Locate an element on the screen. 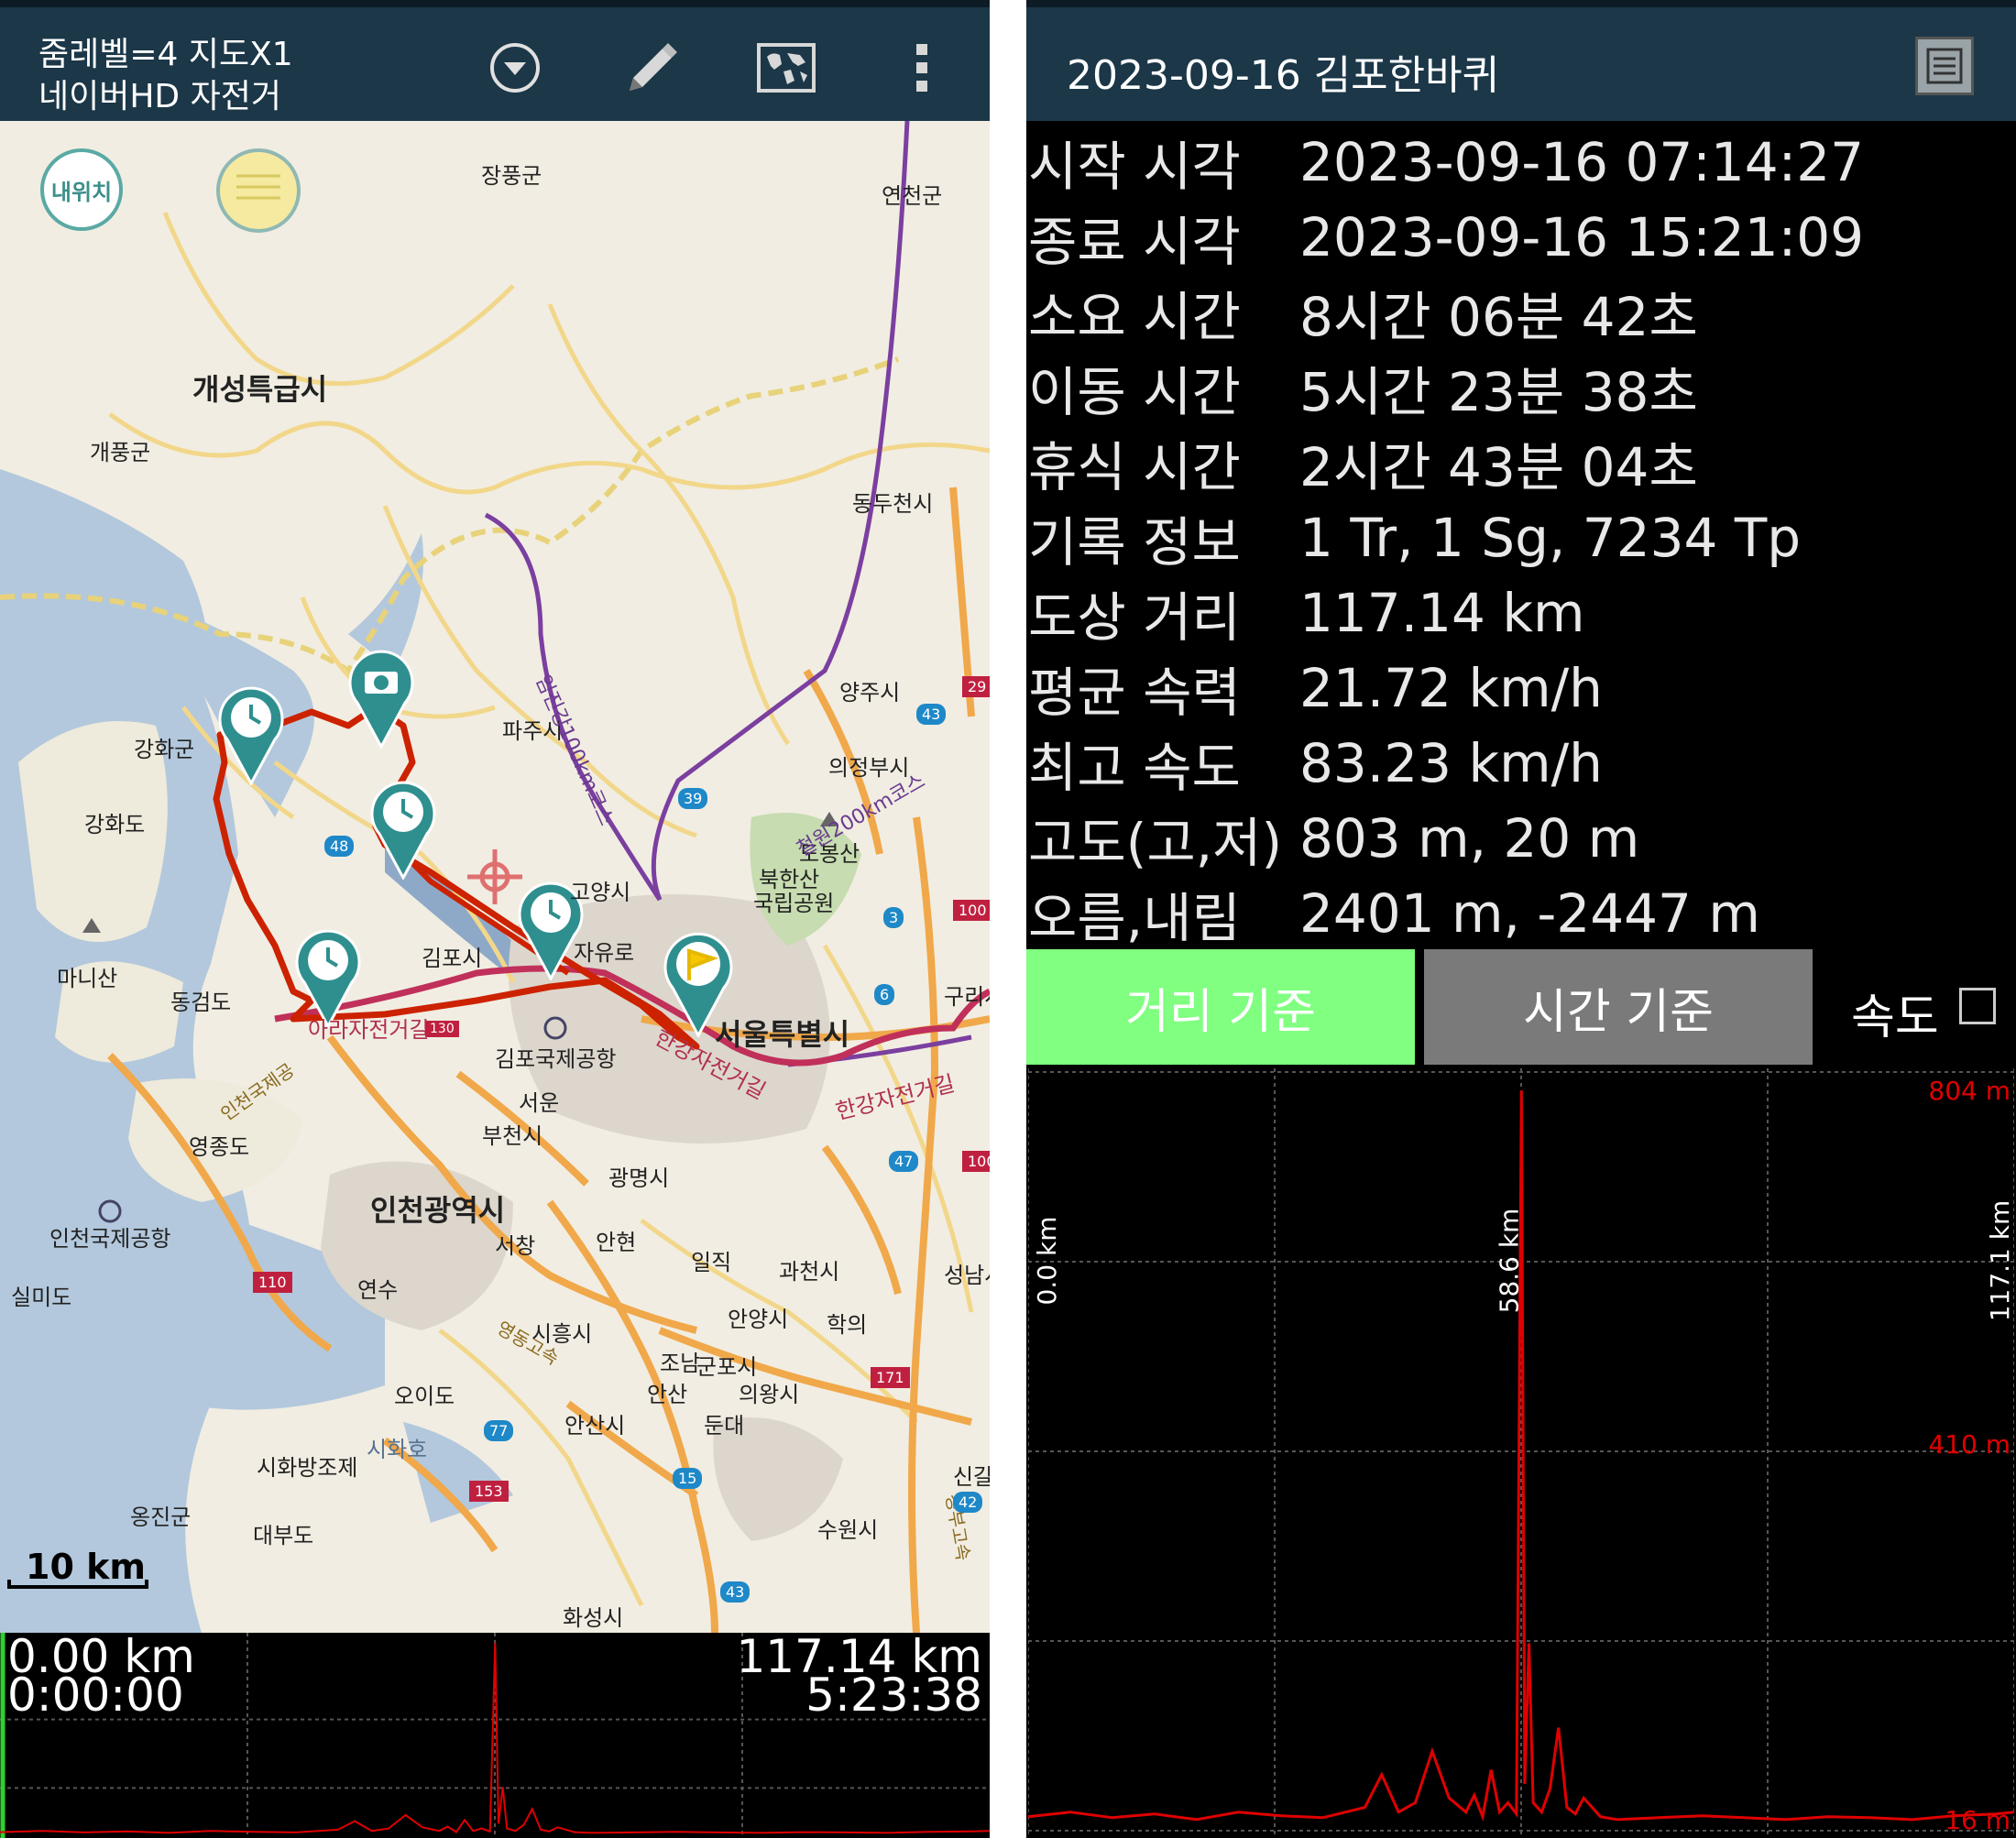  speed-checkbox is located at coordinates (1977, 1006).